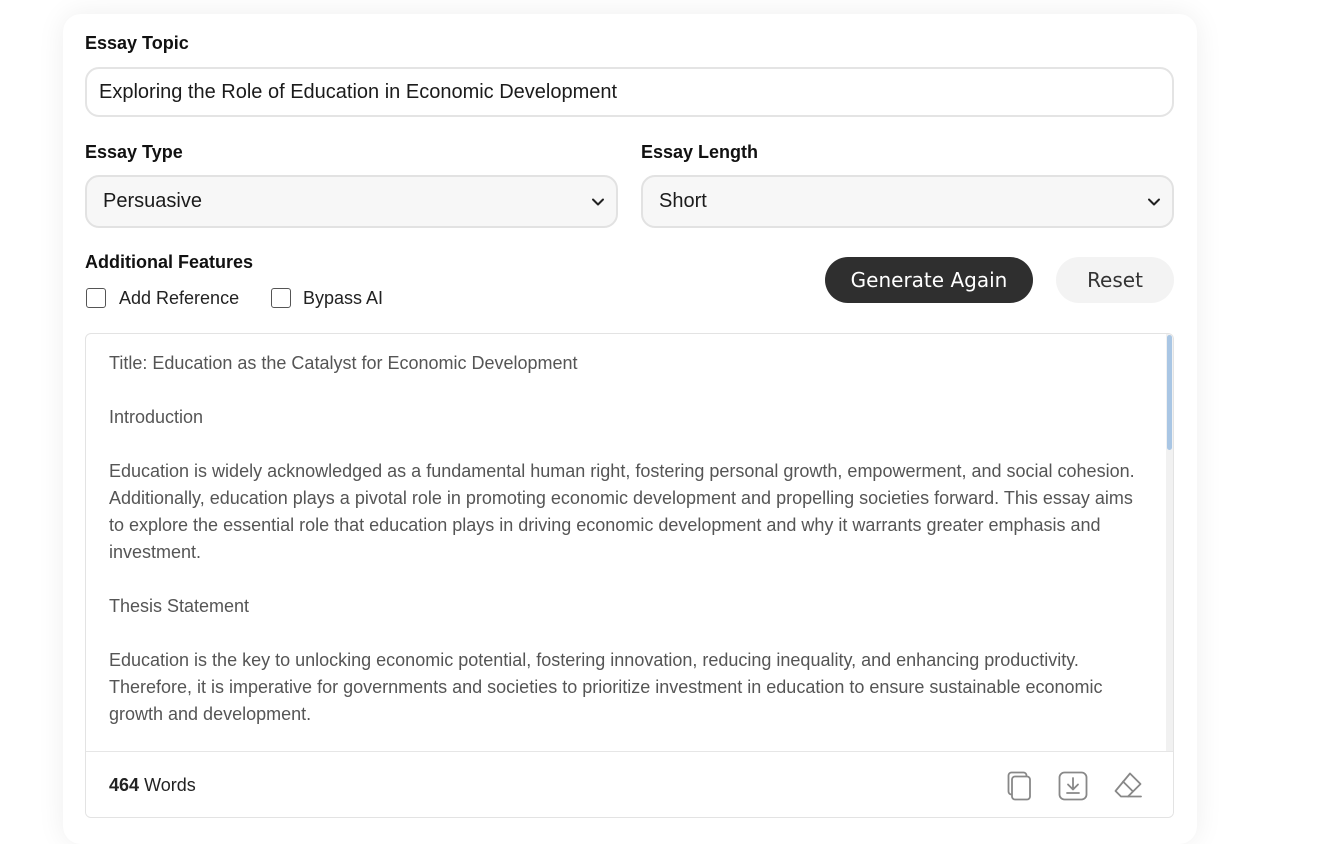 Image resolution: width=1323 pixels, height=844 pixels. I want to click on essay-length-label: Essay Length, so click(700, 152).